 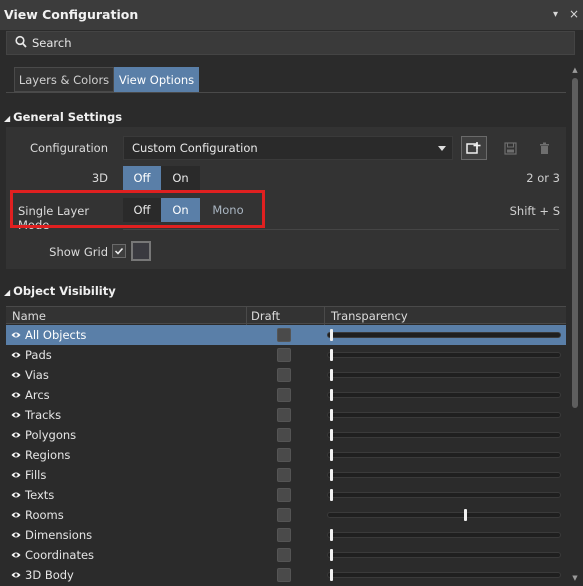 I want to click on save-config-button, so click(x=510, y=148).